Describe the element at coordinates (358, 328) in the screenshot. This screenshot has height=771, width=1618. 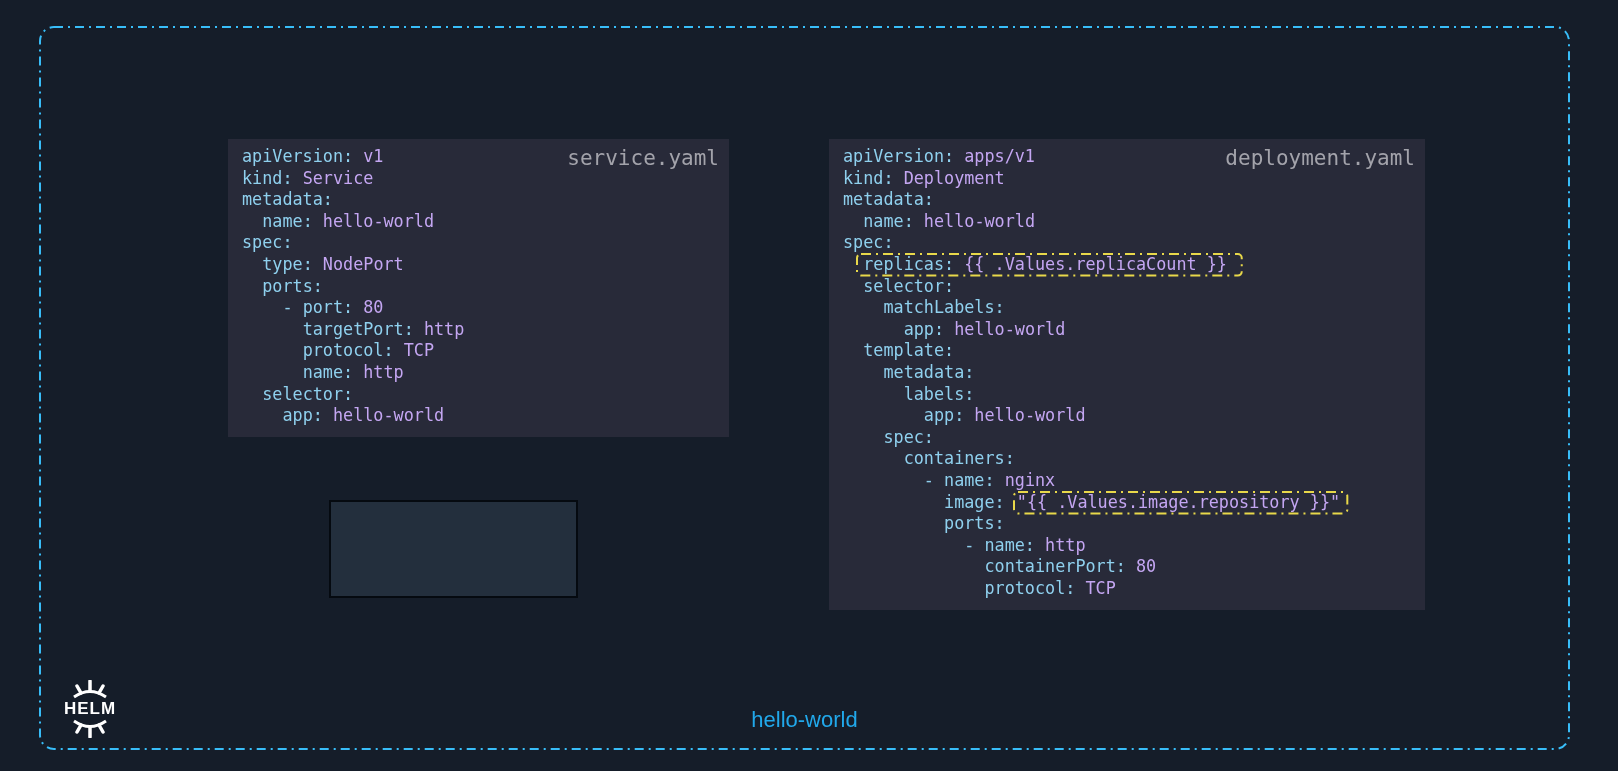
I see `yaml-key: targetPort:` at that location.